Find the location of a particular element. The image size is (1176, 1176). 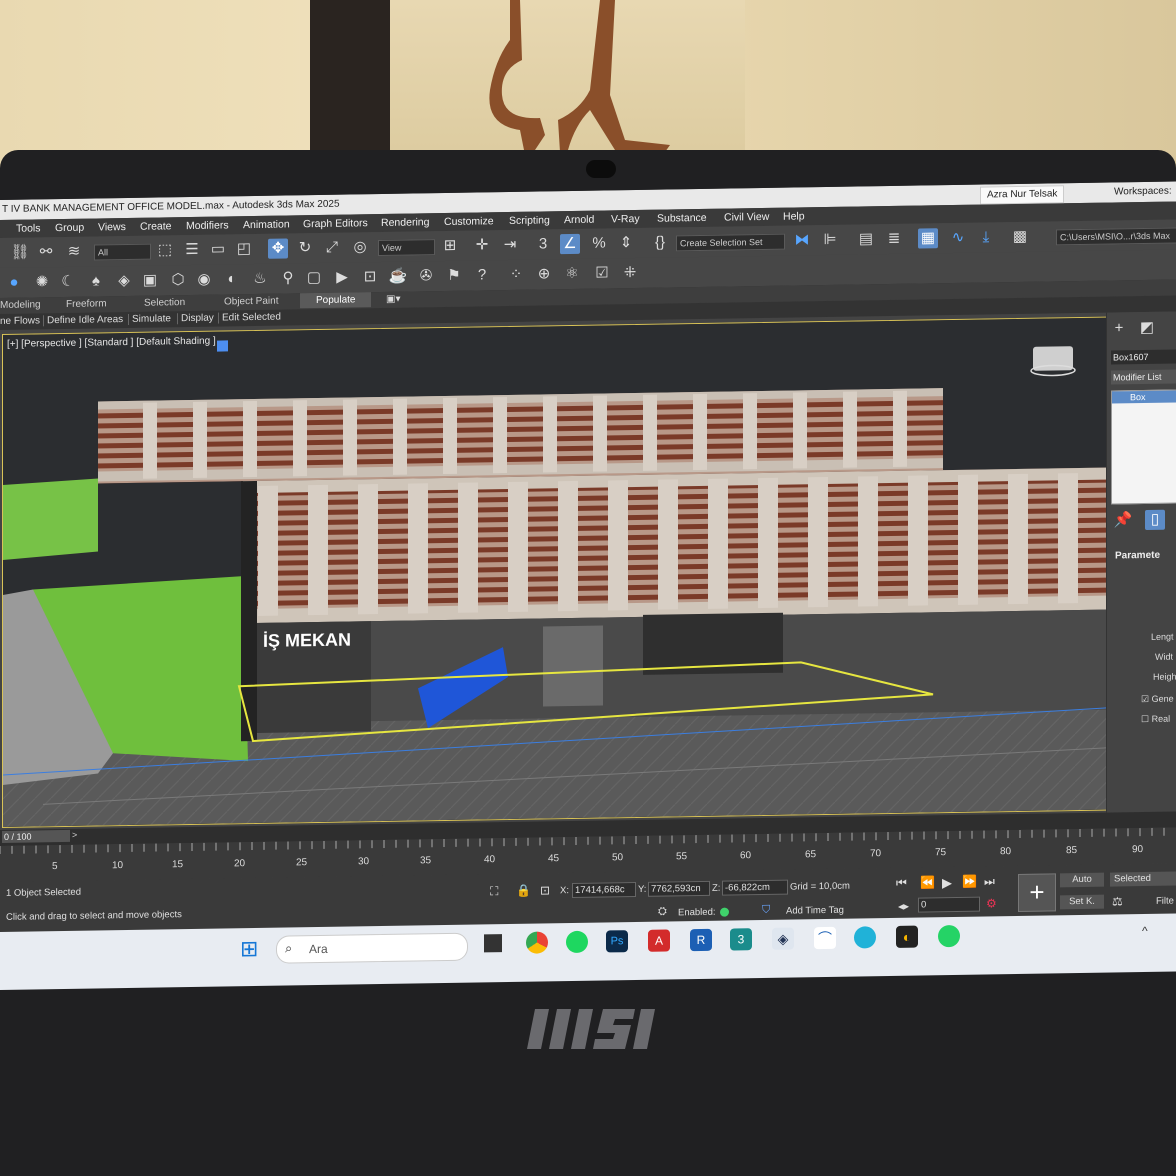

menu-substance: Substance is located at coordinates (682, 218).